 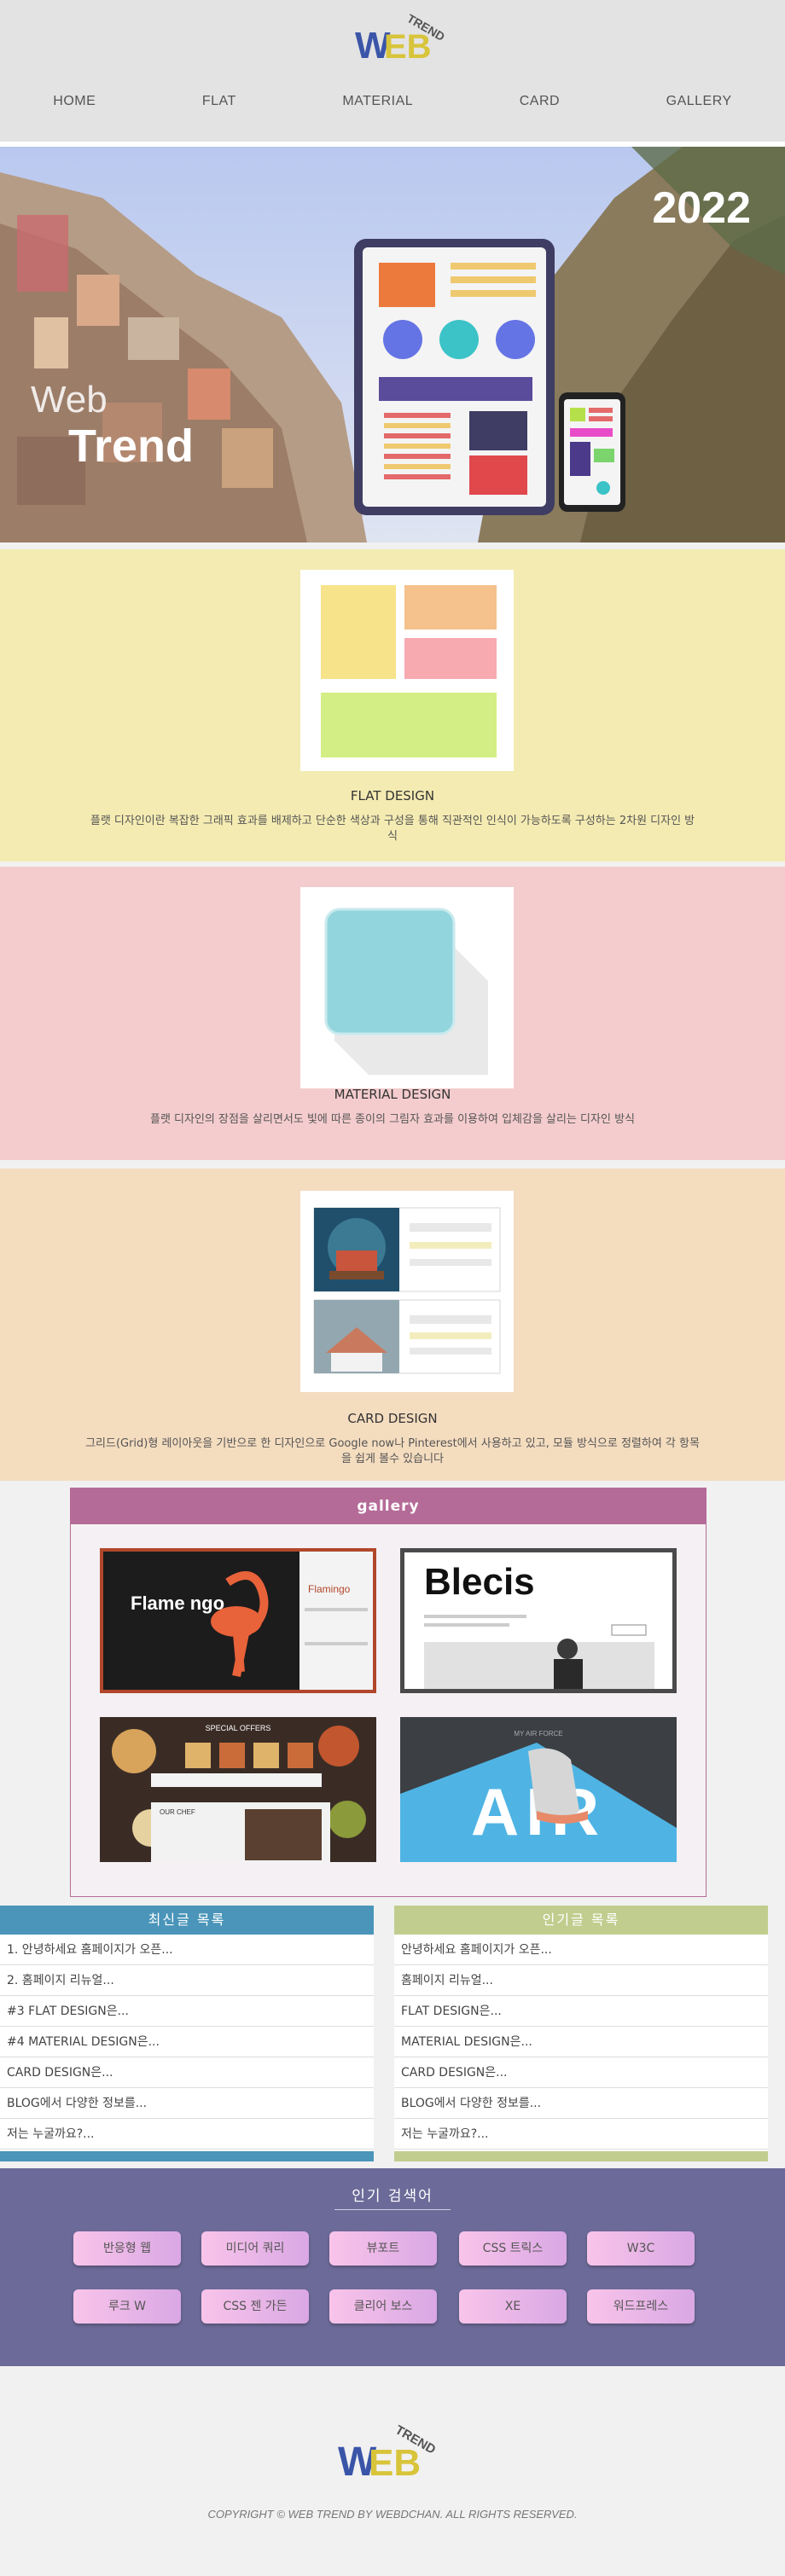 What do you see at coordinates (177, 1603) in the screenshot?
I see `flamingo-headline: Flame ngo` at bounding box center [177, 1603].